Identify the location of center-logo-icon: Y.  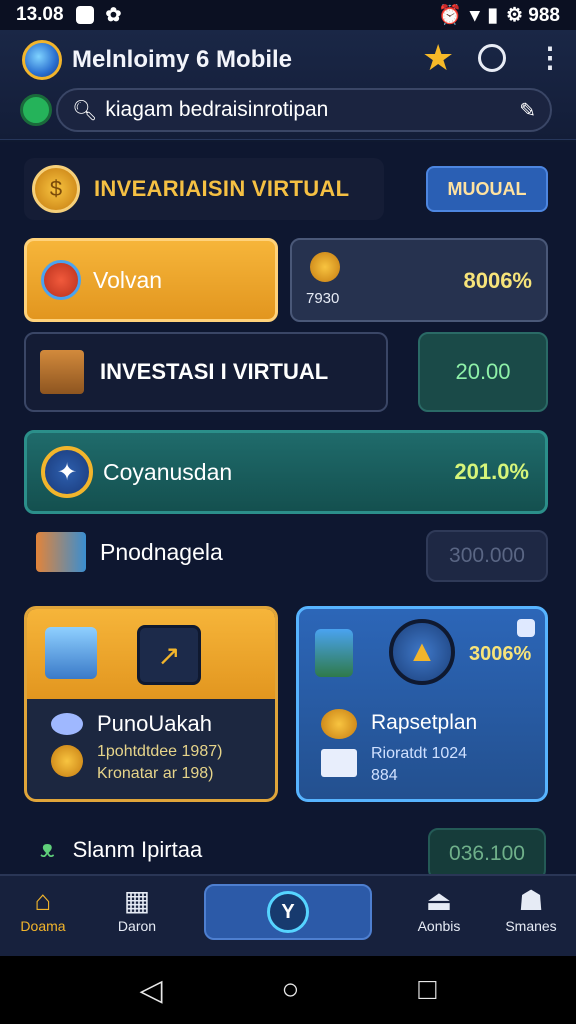
(288, 912).